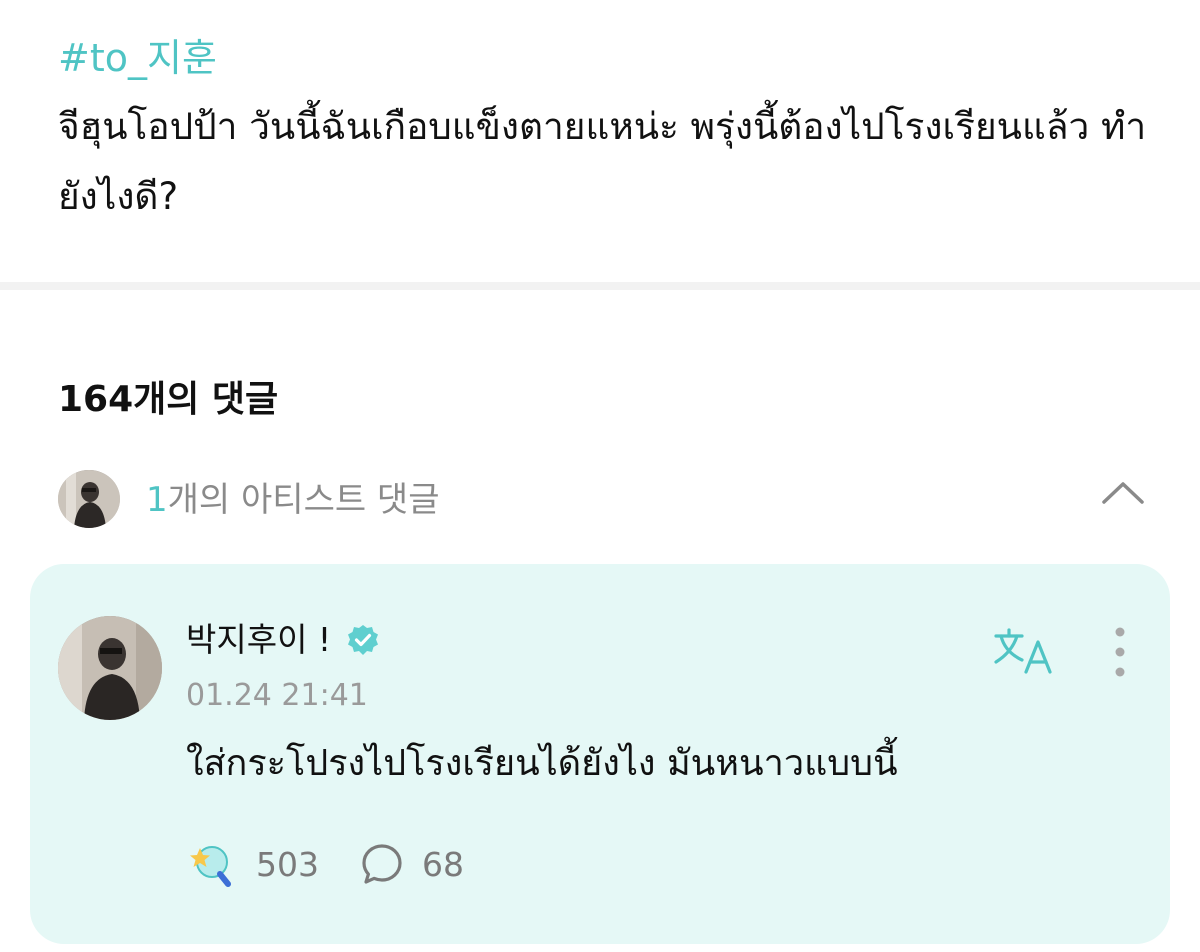  Describe the element at coordinates (363, 639) in the screenshot. I see `verified-badge-icon` at that location.